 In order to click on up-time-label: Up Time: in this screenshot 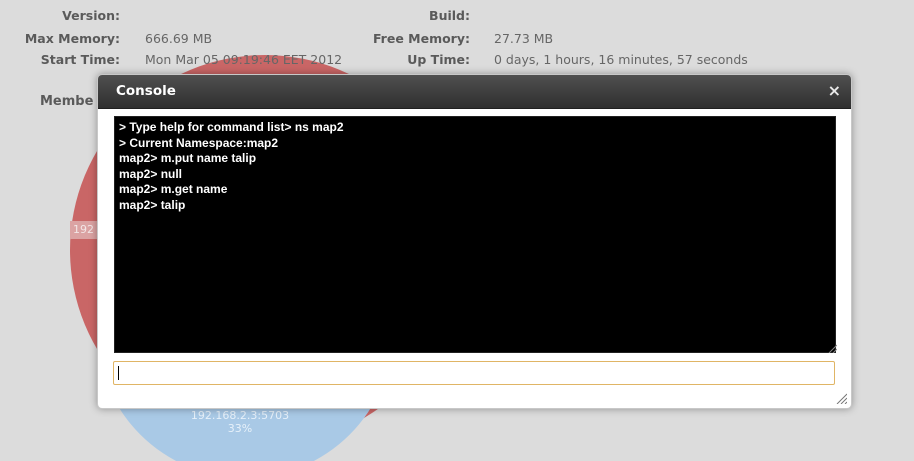, I will do `click(438, 59)`.